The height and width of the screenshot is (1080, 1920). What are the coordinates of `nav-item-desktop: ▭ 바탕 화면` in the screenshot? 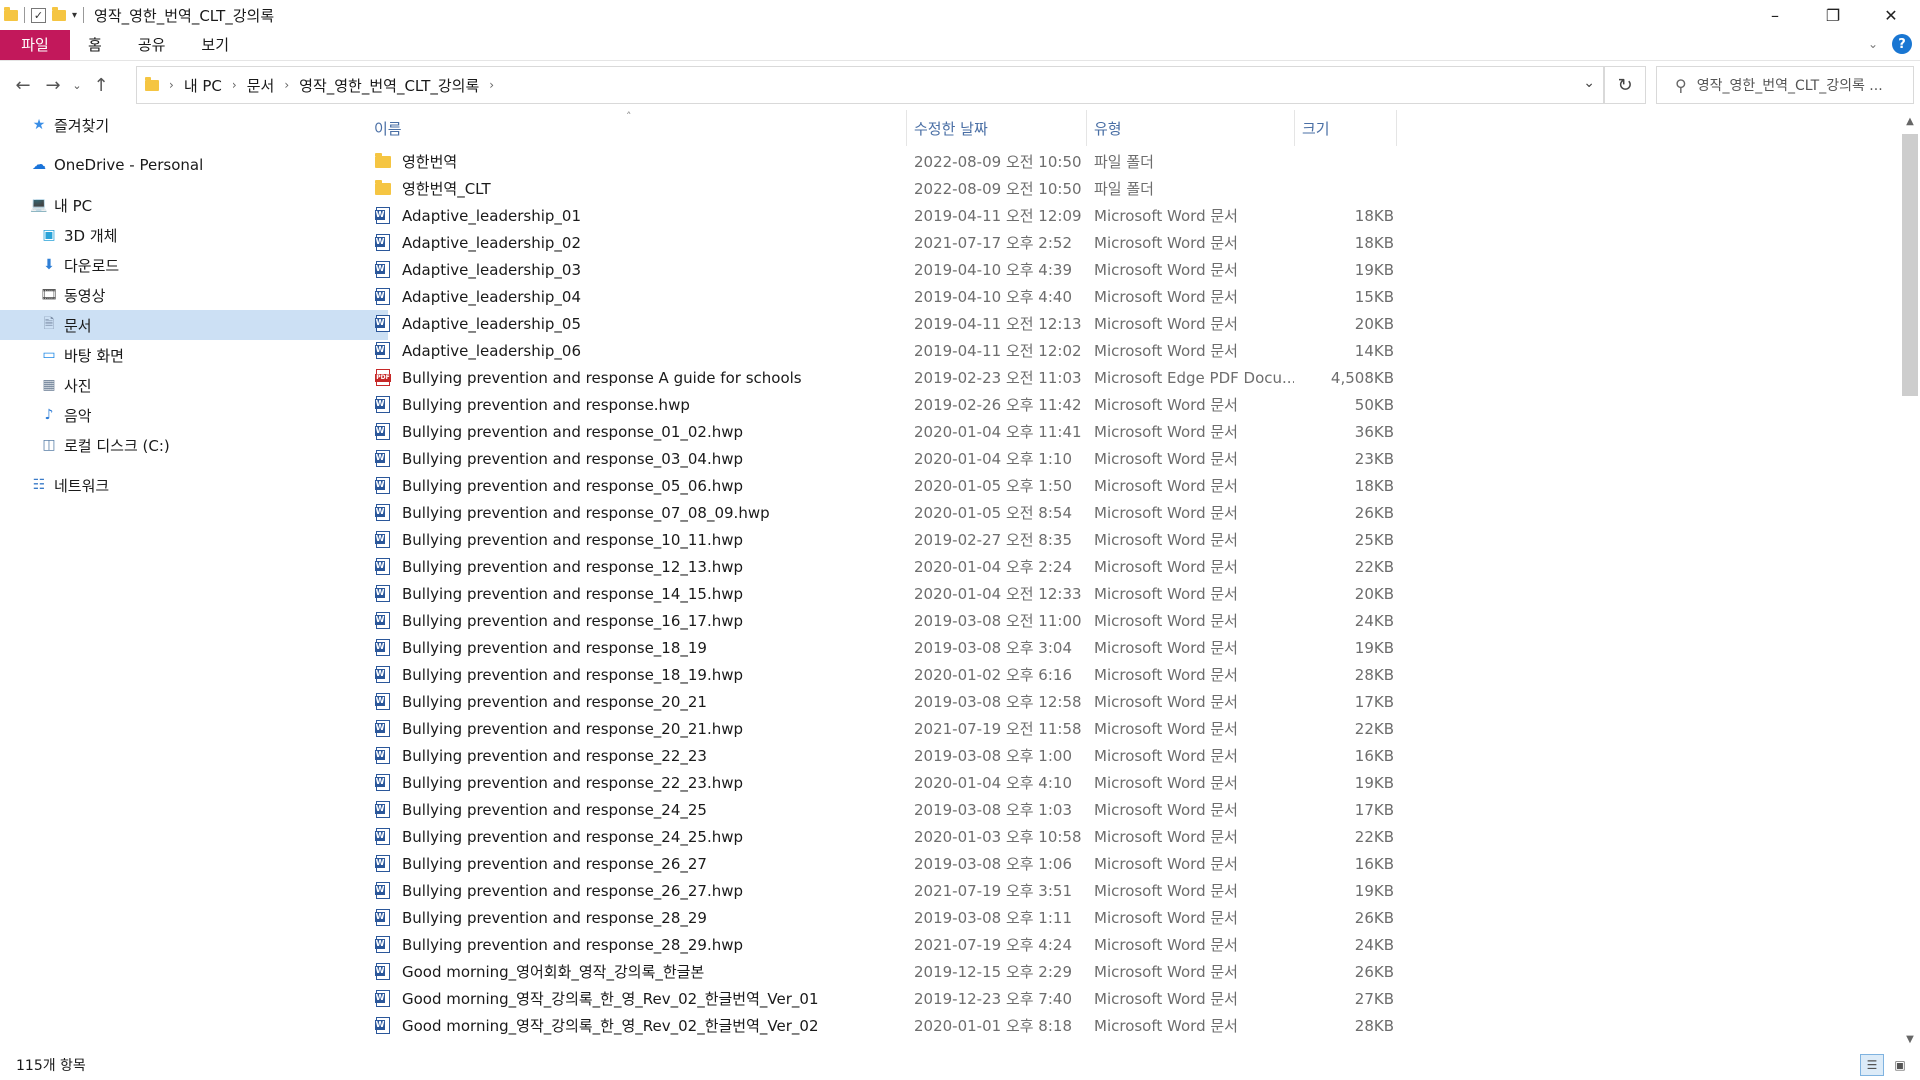 It's located at (194, 355).